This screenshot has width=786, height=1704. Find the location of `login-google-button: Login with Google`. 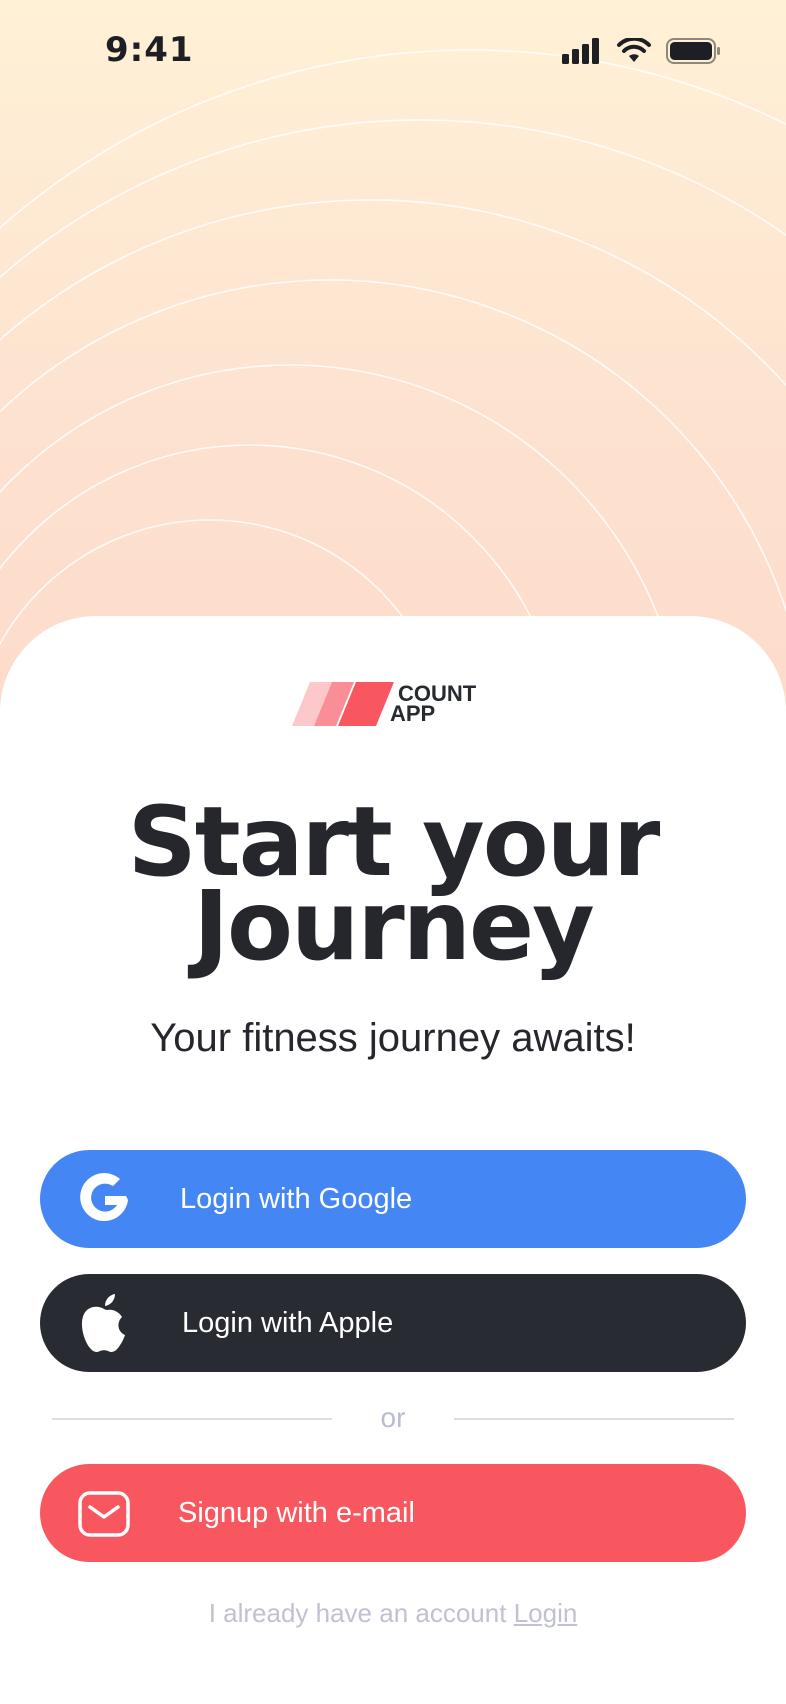

login-google-button: Login with Google is located at coordinates (393, 1199).